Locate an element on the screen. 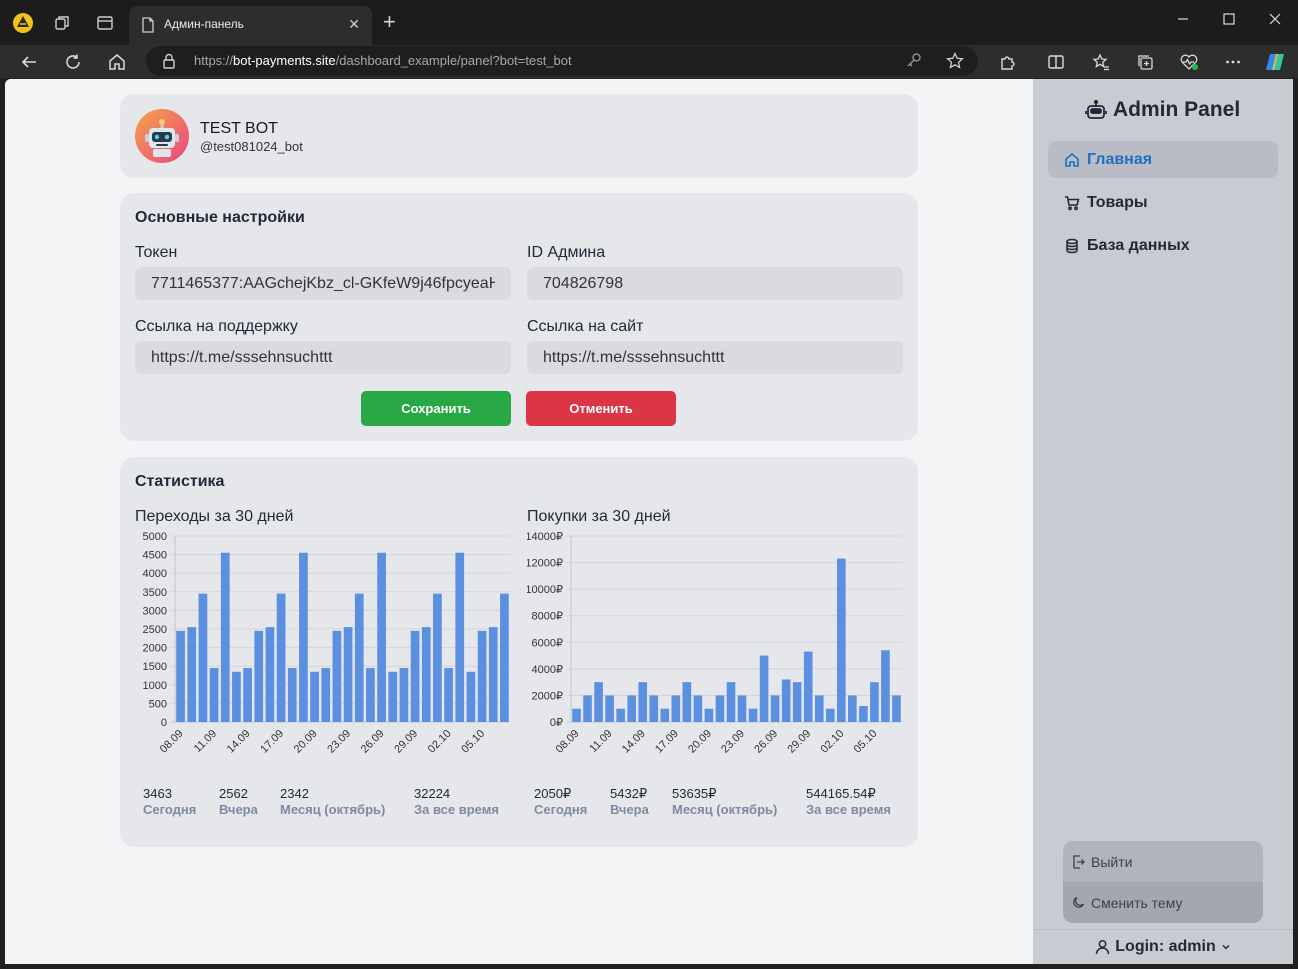 Image resolution: width=1298 pixels, height=969 pixels. reload-icon is located at coordinates (73, 62).